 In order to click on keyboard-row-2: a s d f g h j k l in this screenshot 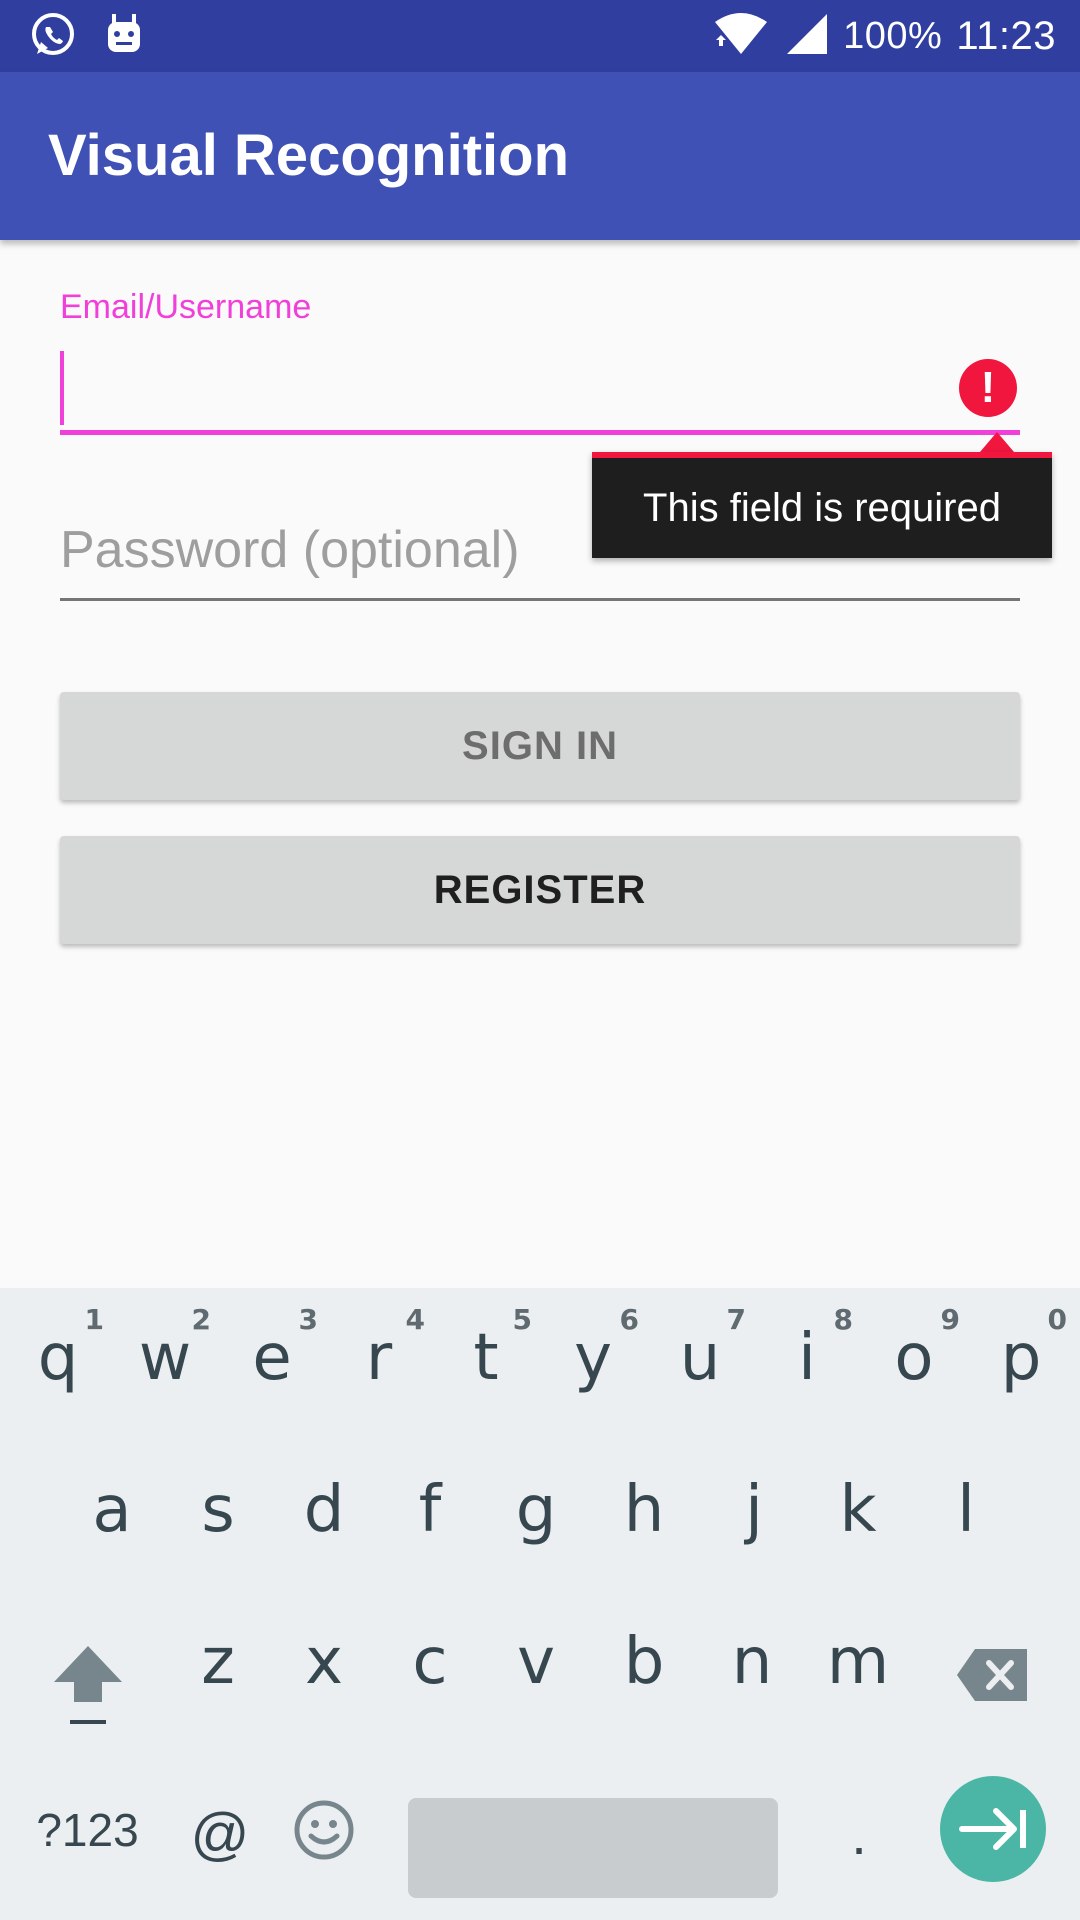, I will do `click(540, 1510)`.